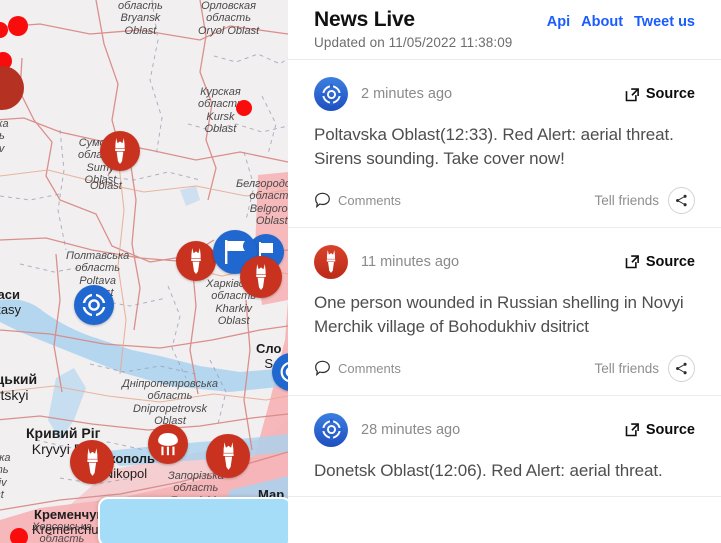 This screenshot has height=543, width=721. Describe the element at coordinates (411, 429) in the screenshot. I see `news-item-time: 28 minutes ago` at that location.